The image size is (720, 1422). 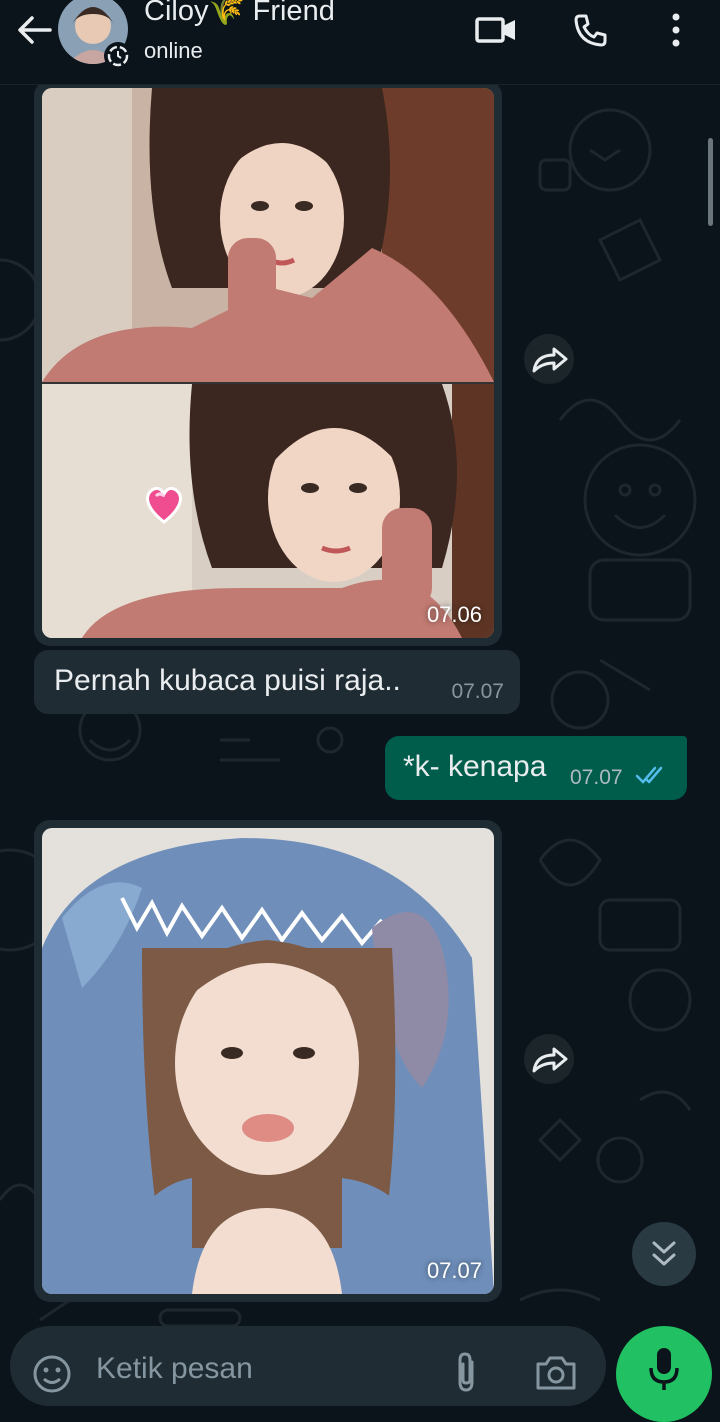 What do you see at coordinates (496, 30) in the screenshot?
I see `video-call-icon` at bounding box center [496, 30].